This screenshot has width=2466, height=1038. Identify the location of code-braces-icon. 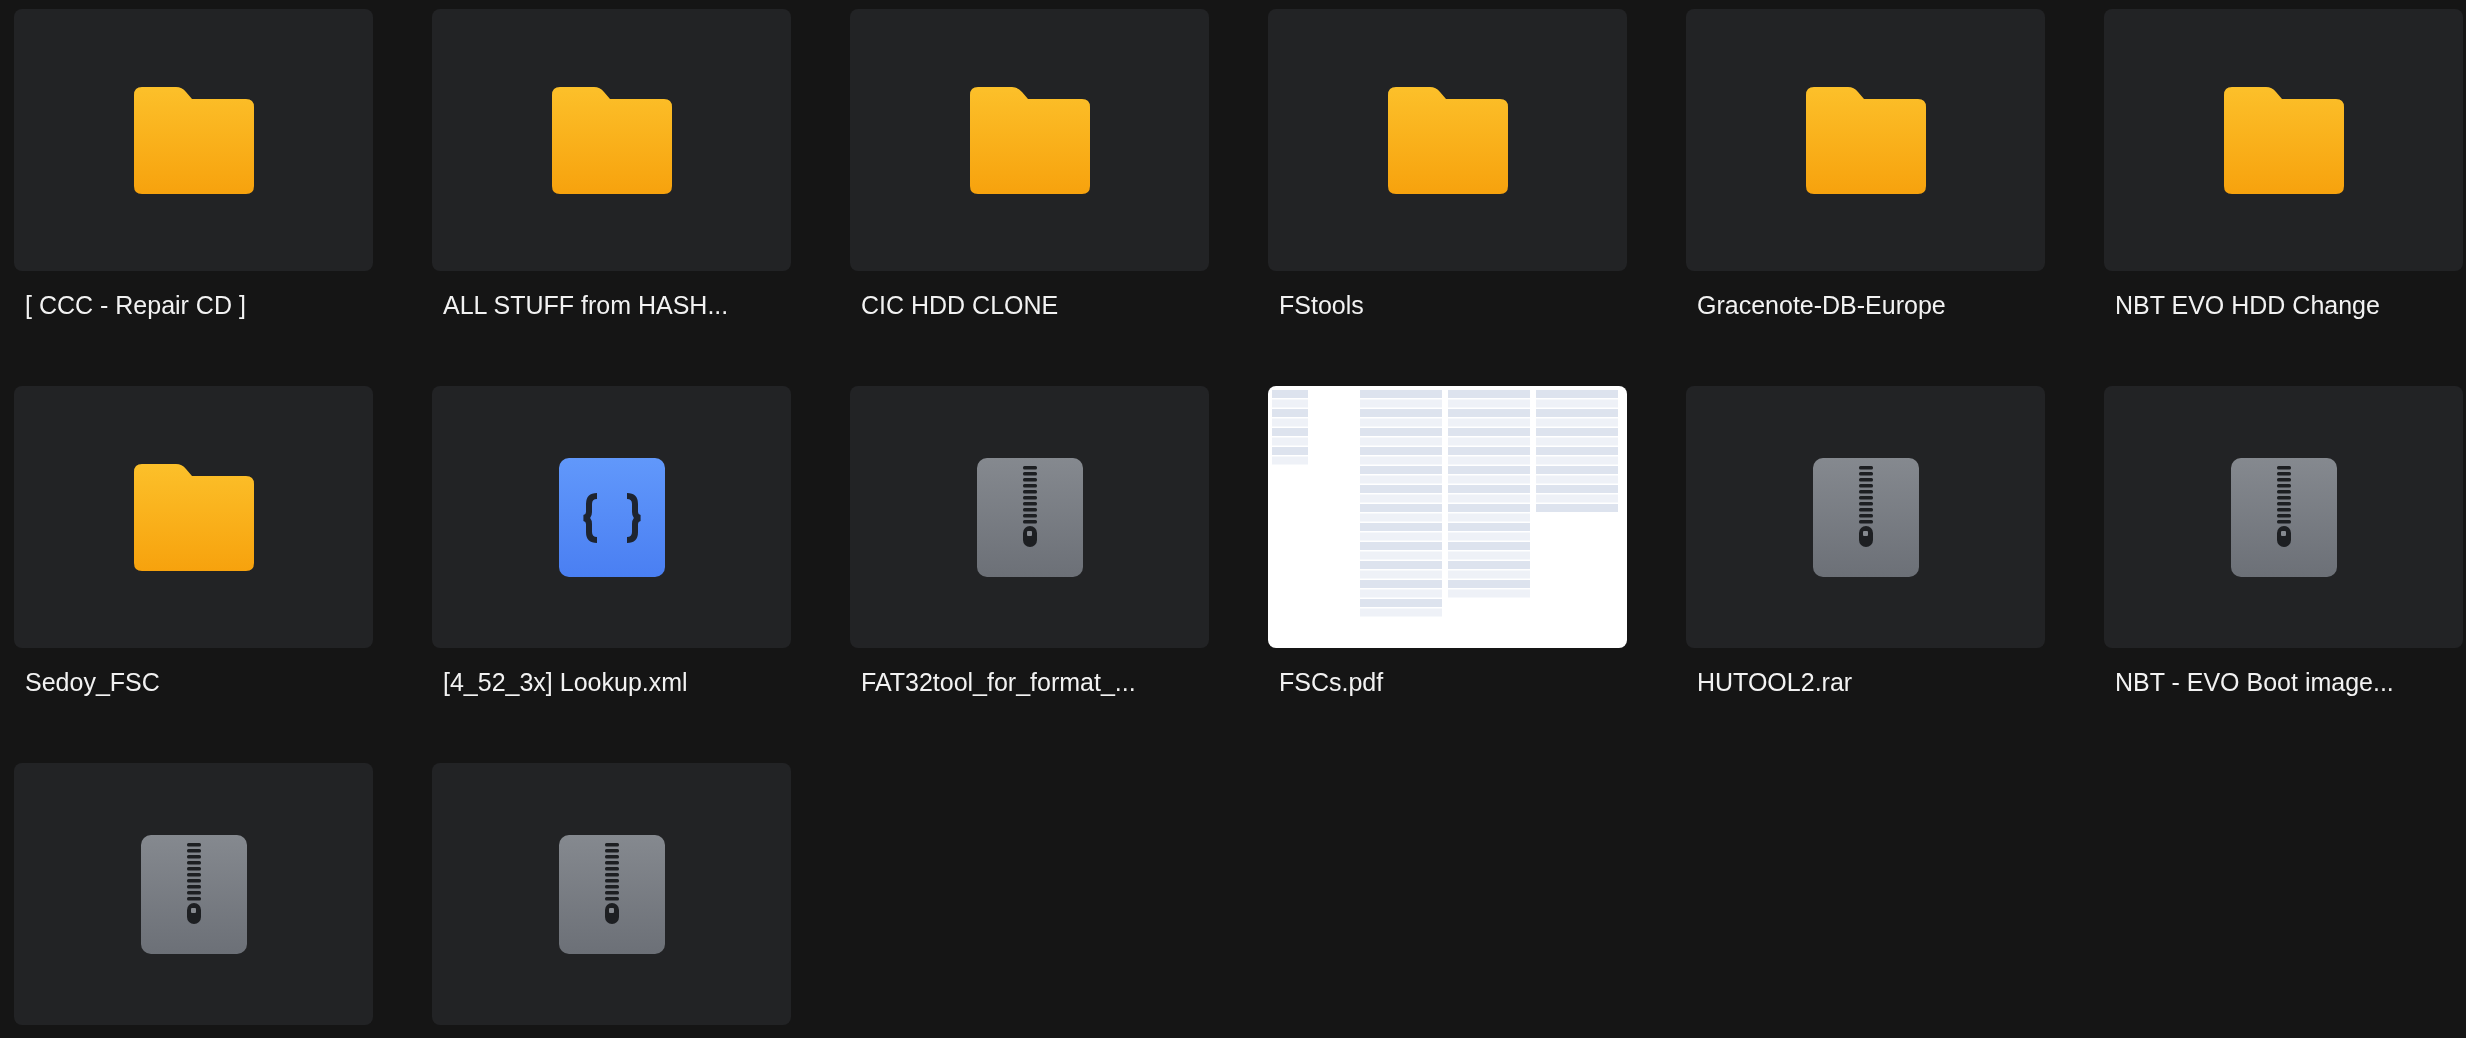
(611, 517).